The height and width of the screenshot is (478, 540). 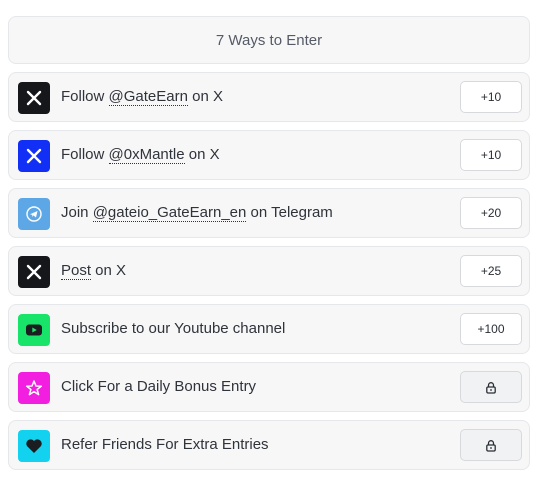 What do you see at coordinates (169, 213) in the screenshot?
I see `entry-handle-link: @gateio_GateEarn_en` at bounding box center [169, 213].